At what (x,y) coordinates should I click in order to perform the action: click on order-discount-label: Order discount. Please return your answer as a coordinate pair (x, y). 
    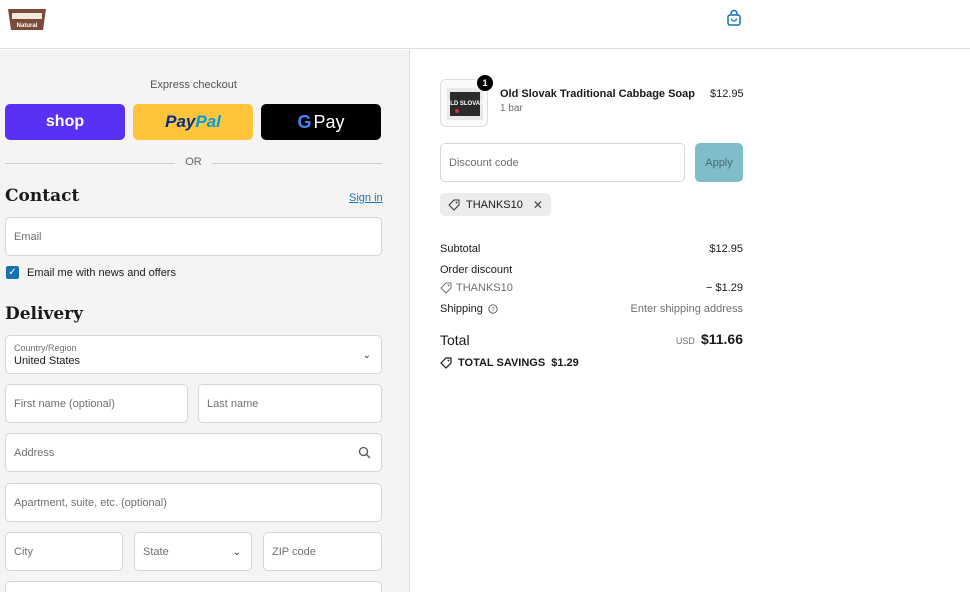
    Looking at the image, I should click on (476, 270).